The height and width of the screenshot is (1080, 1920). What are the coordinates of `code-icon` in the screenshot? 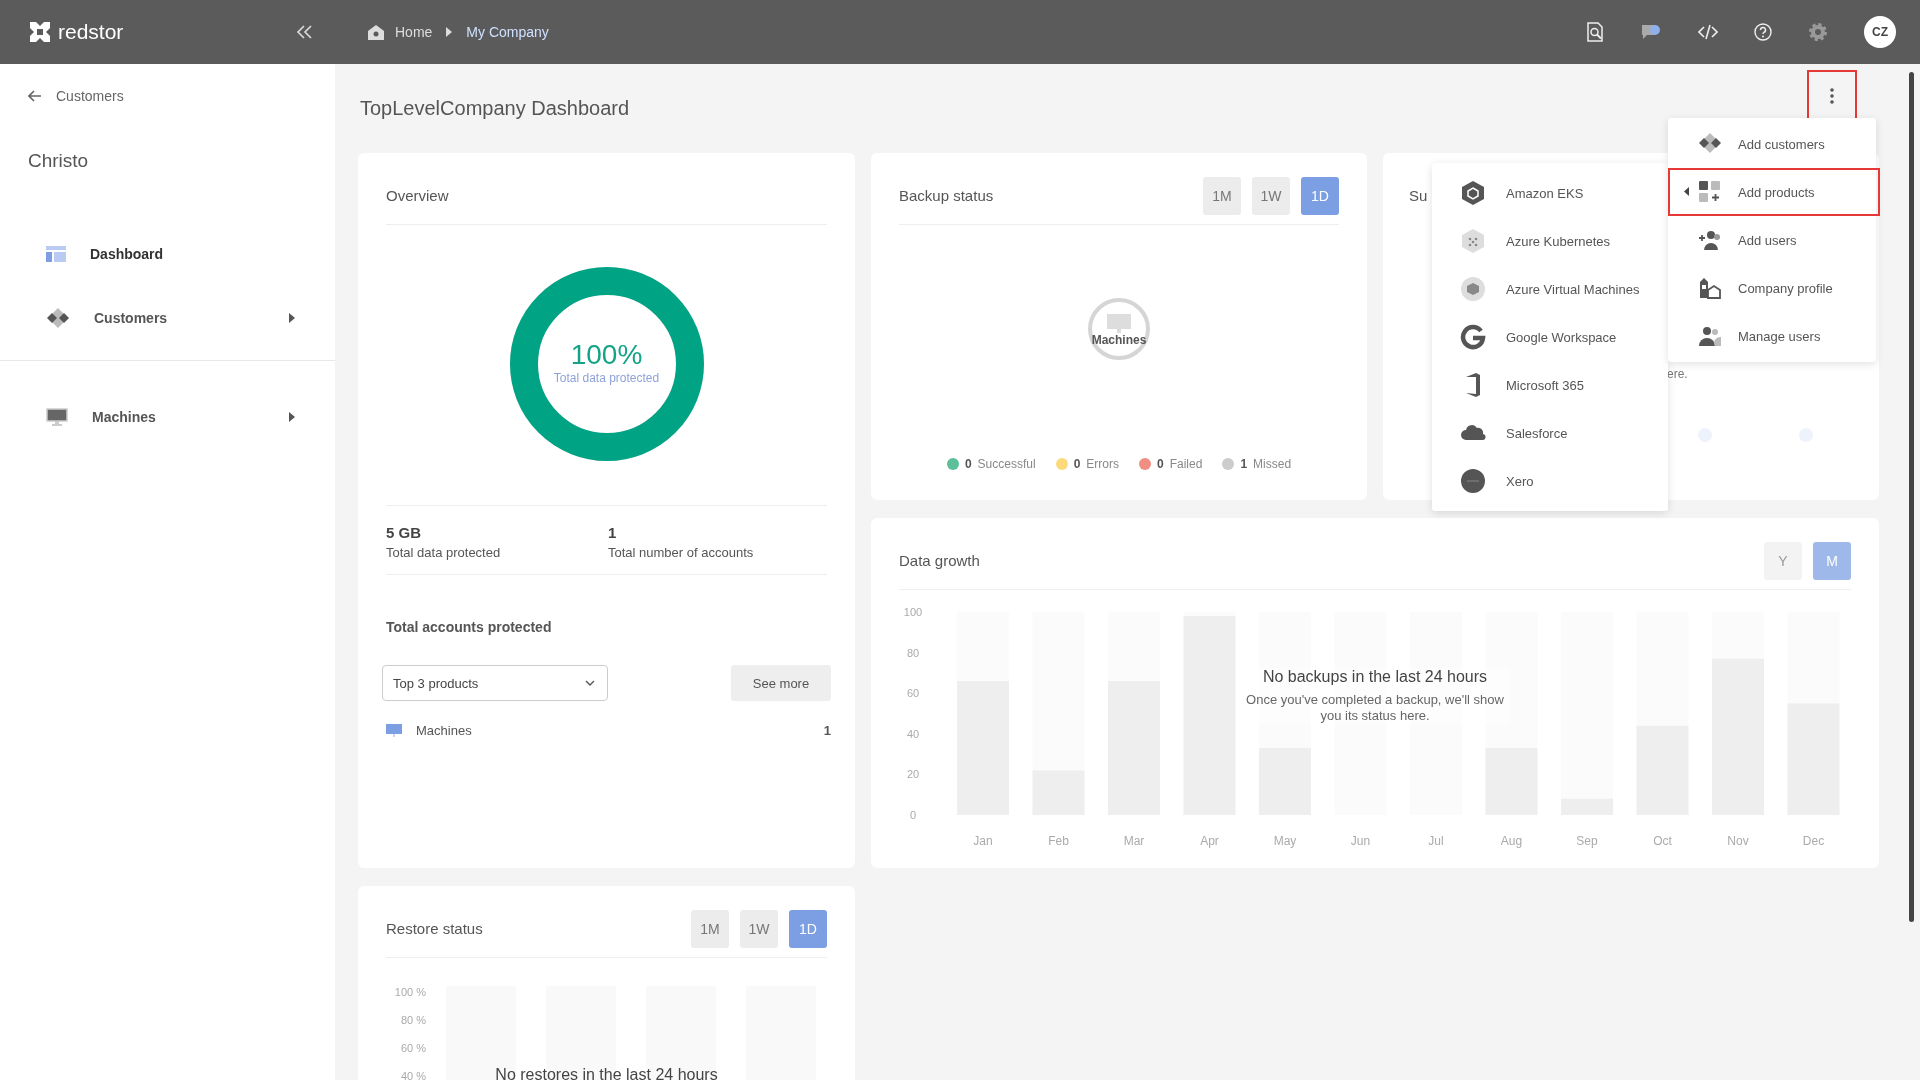 It's located at (1708, 32).